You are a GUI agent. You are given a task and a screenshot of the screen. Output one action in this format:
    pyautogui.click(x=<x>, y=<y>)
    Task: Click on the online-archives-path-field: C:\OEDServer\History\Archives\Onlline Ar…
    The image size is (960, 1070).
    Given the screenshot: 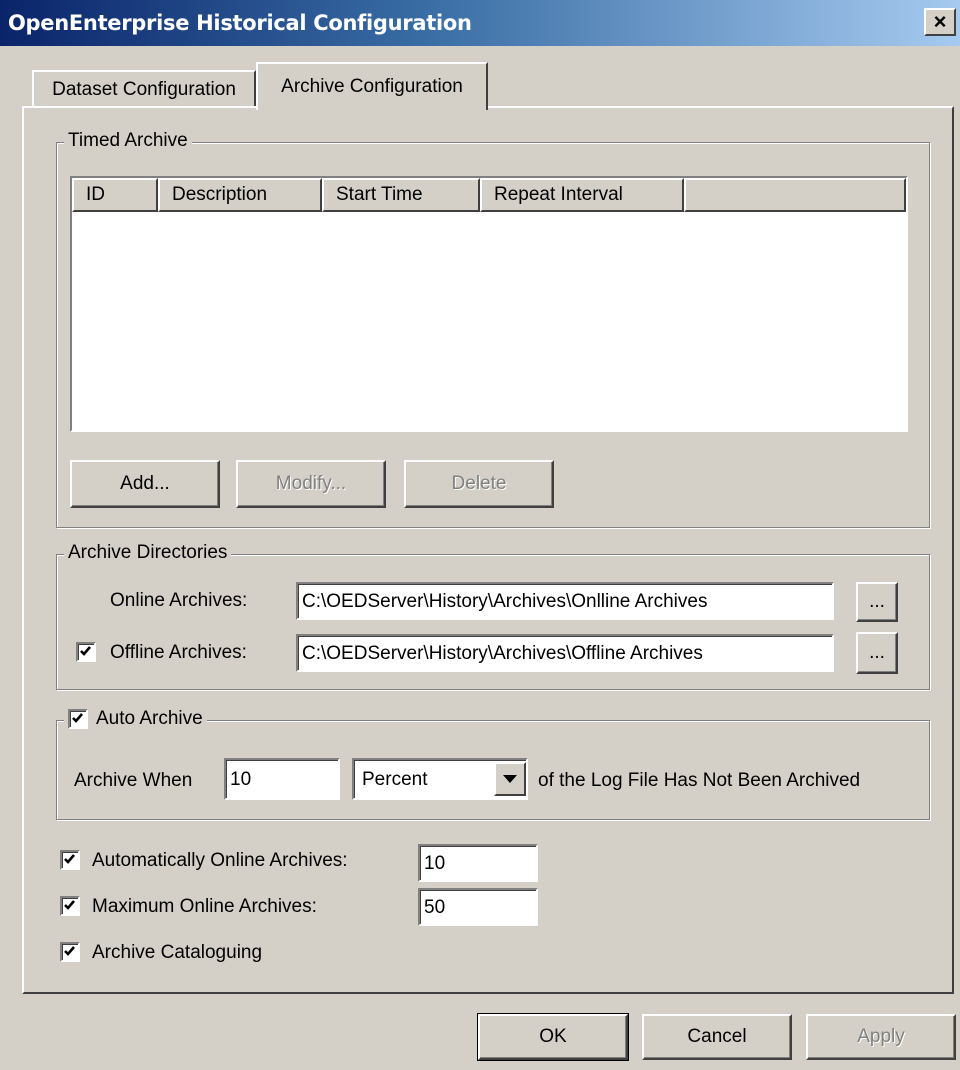 What is the action you would take?
    pyautogui.click(x=565, y=601)
    